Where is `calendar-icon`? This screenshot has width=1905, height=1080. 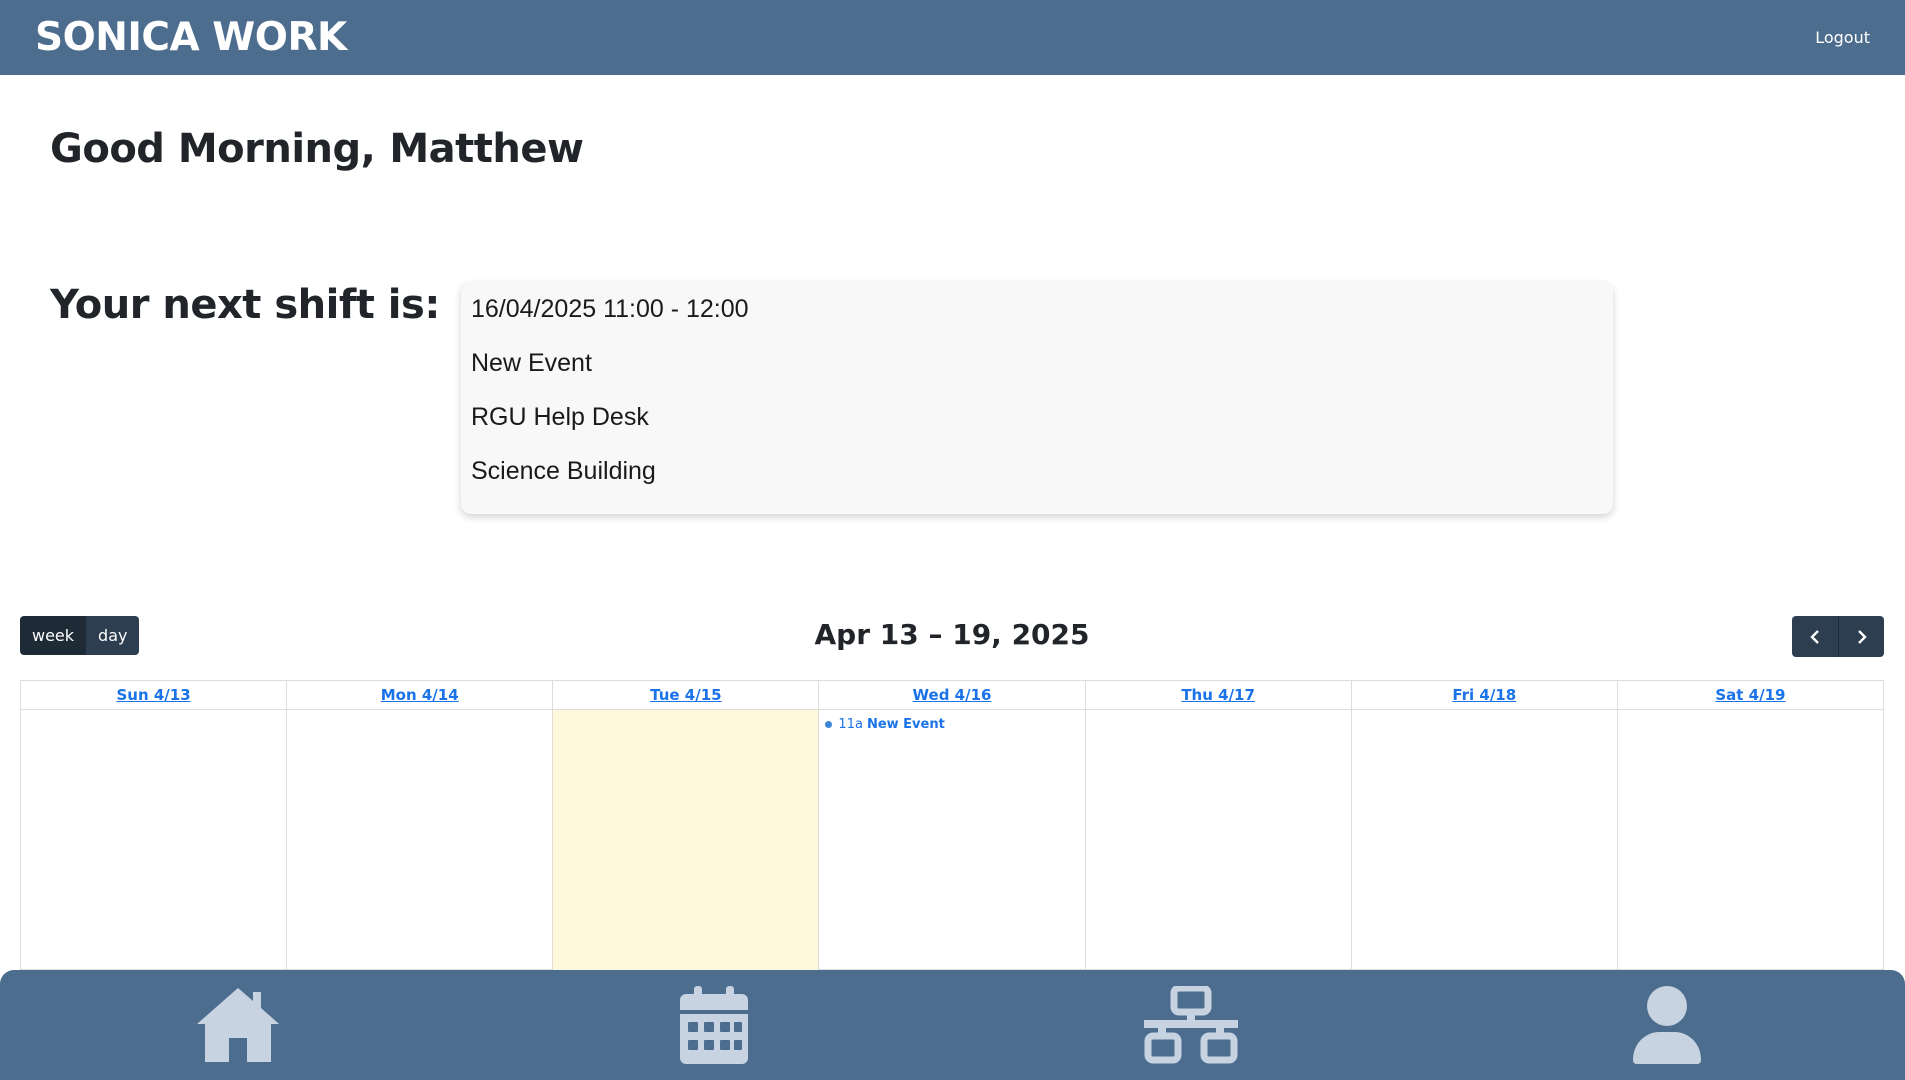 calendar-icon is located at coordinates (714, 1025).